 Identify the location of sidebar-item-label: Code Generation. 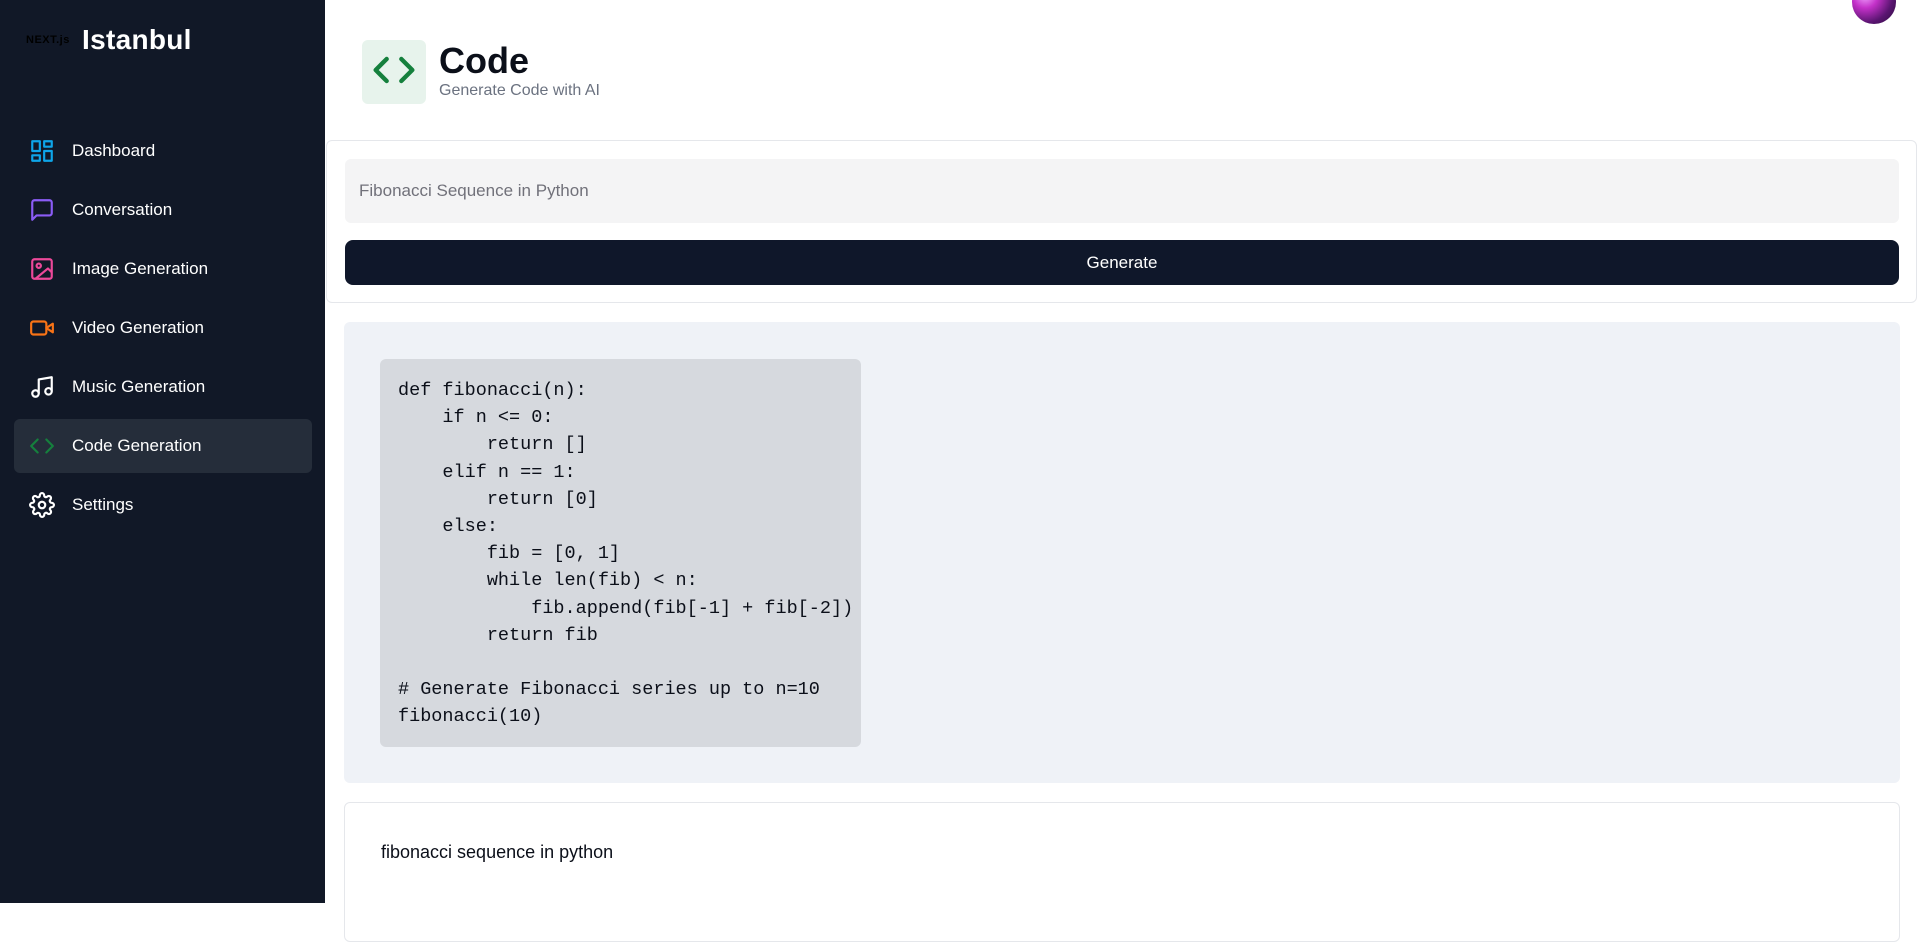
(137, 445).